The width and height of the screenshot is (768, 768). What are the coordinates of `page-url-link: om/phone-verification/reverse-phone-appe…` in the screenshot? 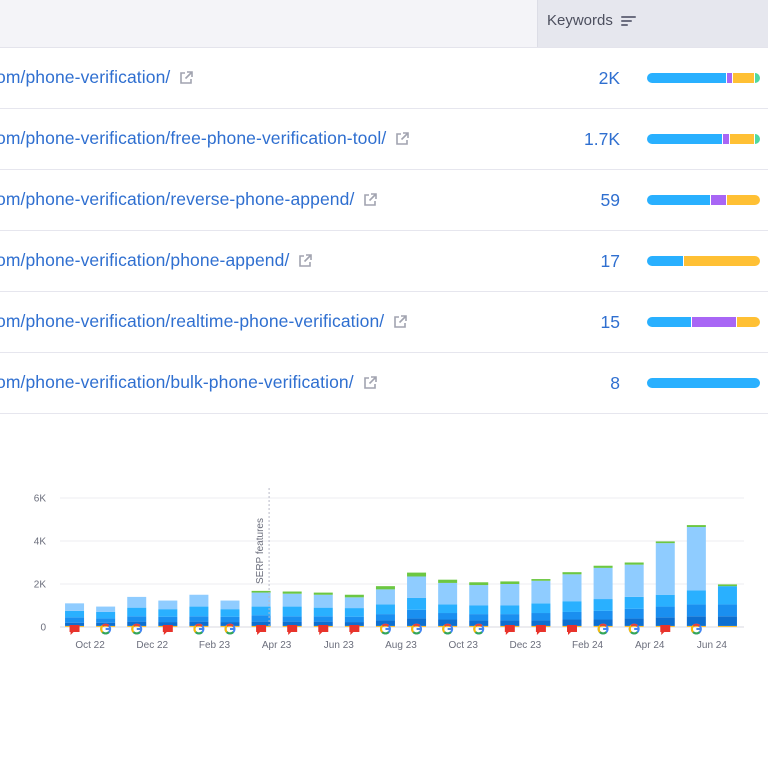 It's located at (189, 199).